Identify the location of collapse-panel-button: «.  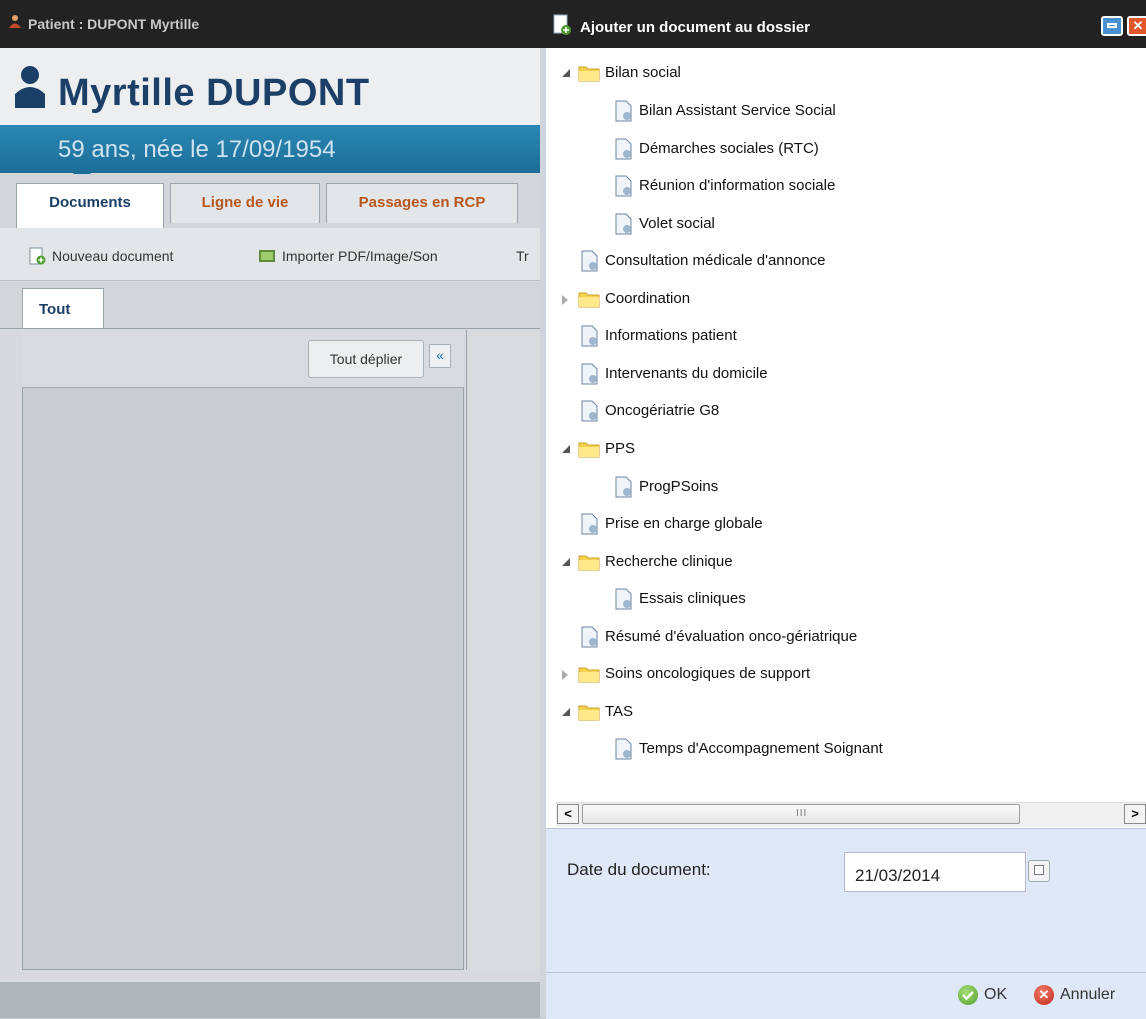
(440, 356).